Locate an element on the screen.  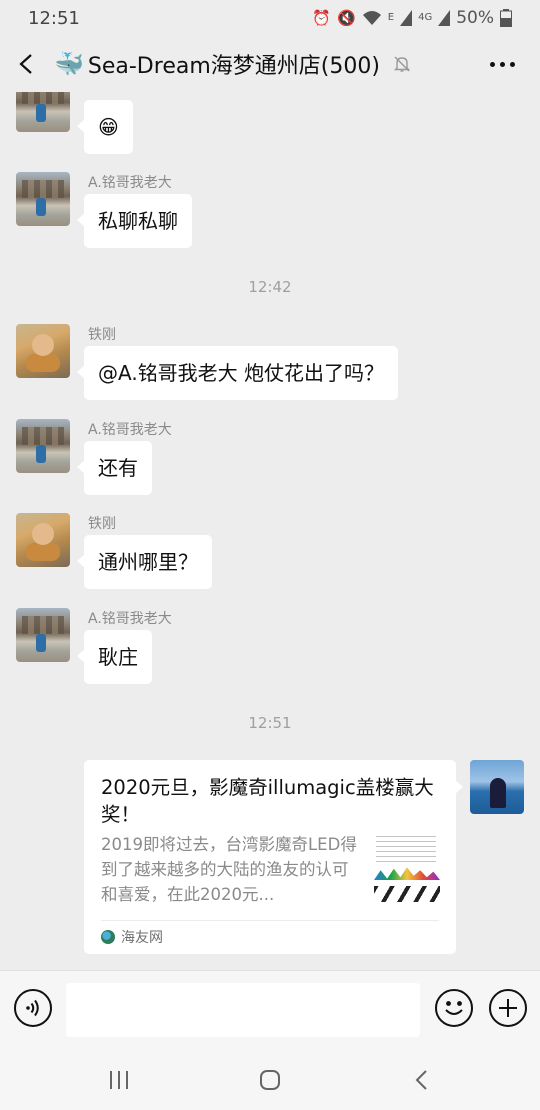
source-logo-icon is located at coordinates (108, 937).